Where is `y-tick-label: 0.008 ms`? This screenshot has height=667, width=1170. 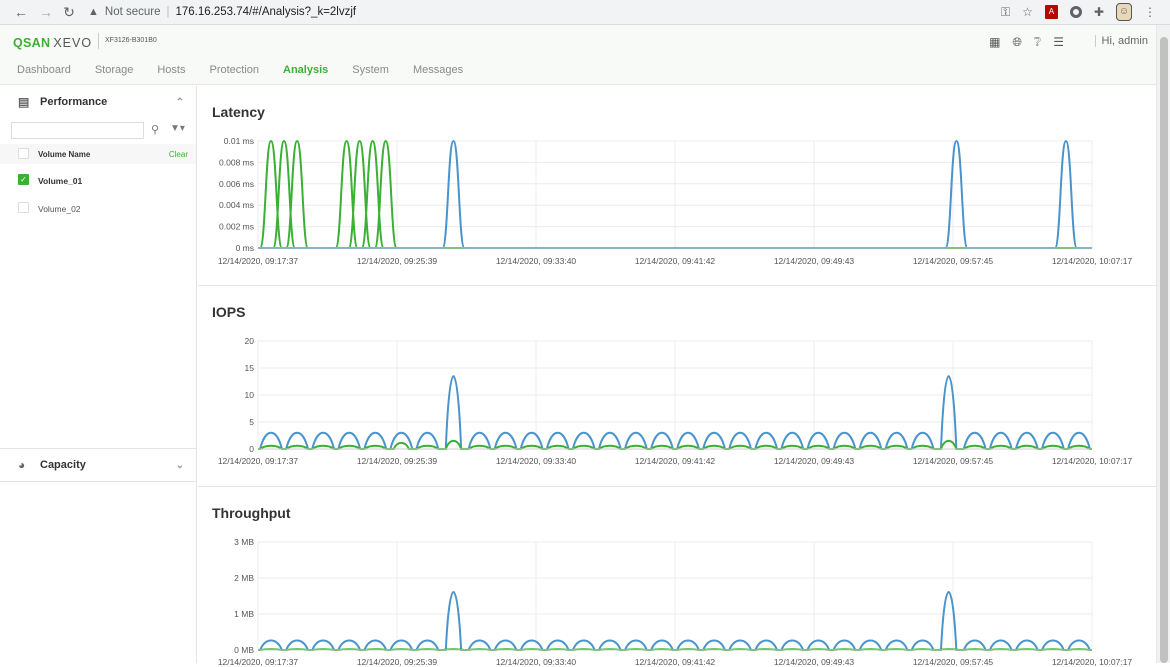
y-tick-label: 0.008 ms is located at coordinates (236, 162).